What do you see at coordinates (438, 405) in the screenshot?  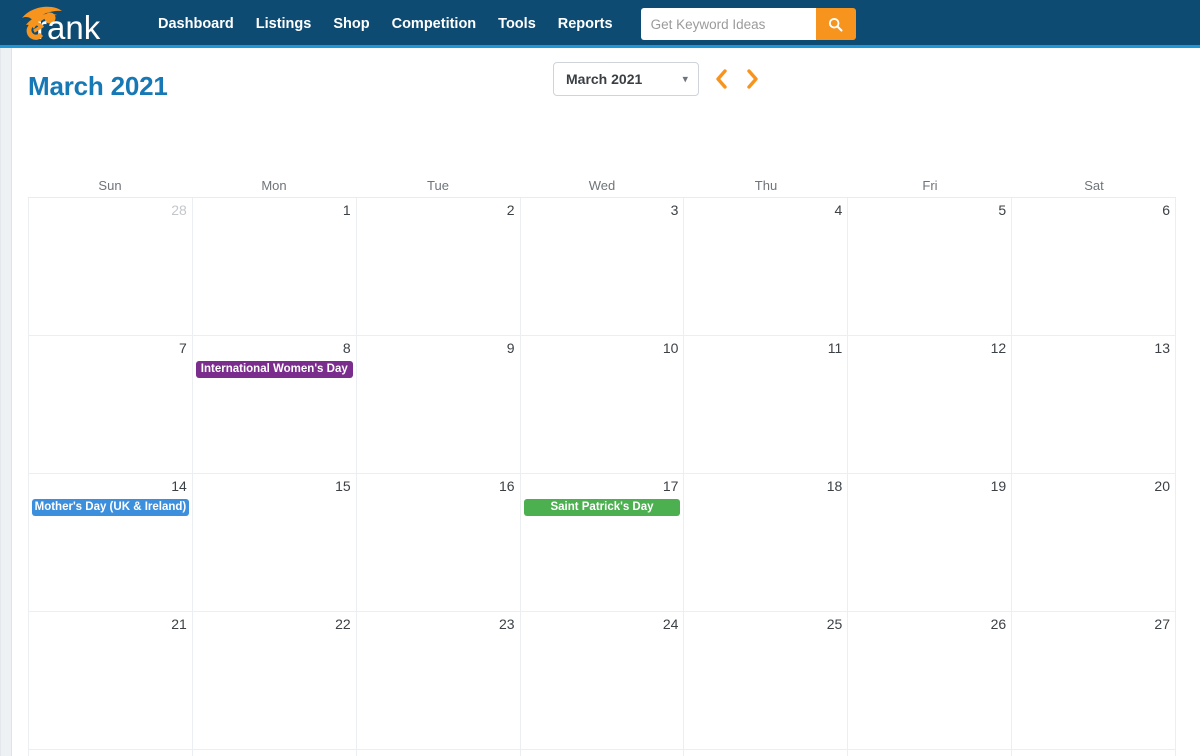 I see `calendar-day-cell: 9` at bounding box center [438, 405].